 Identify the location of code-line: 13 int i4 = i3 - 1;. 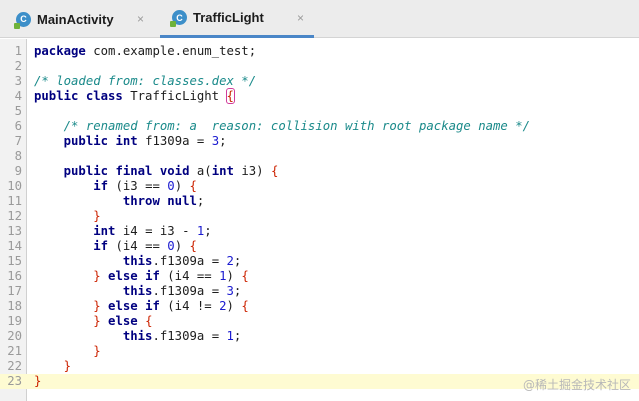
(319, 231).